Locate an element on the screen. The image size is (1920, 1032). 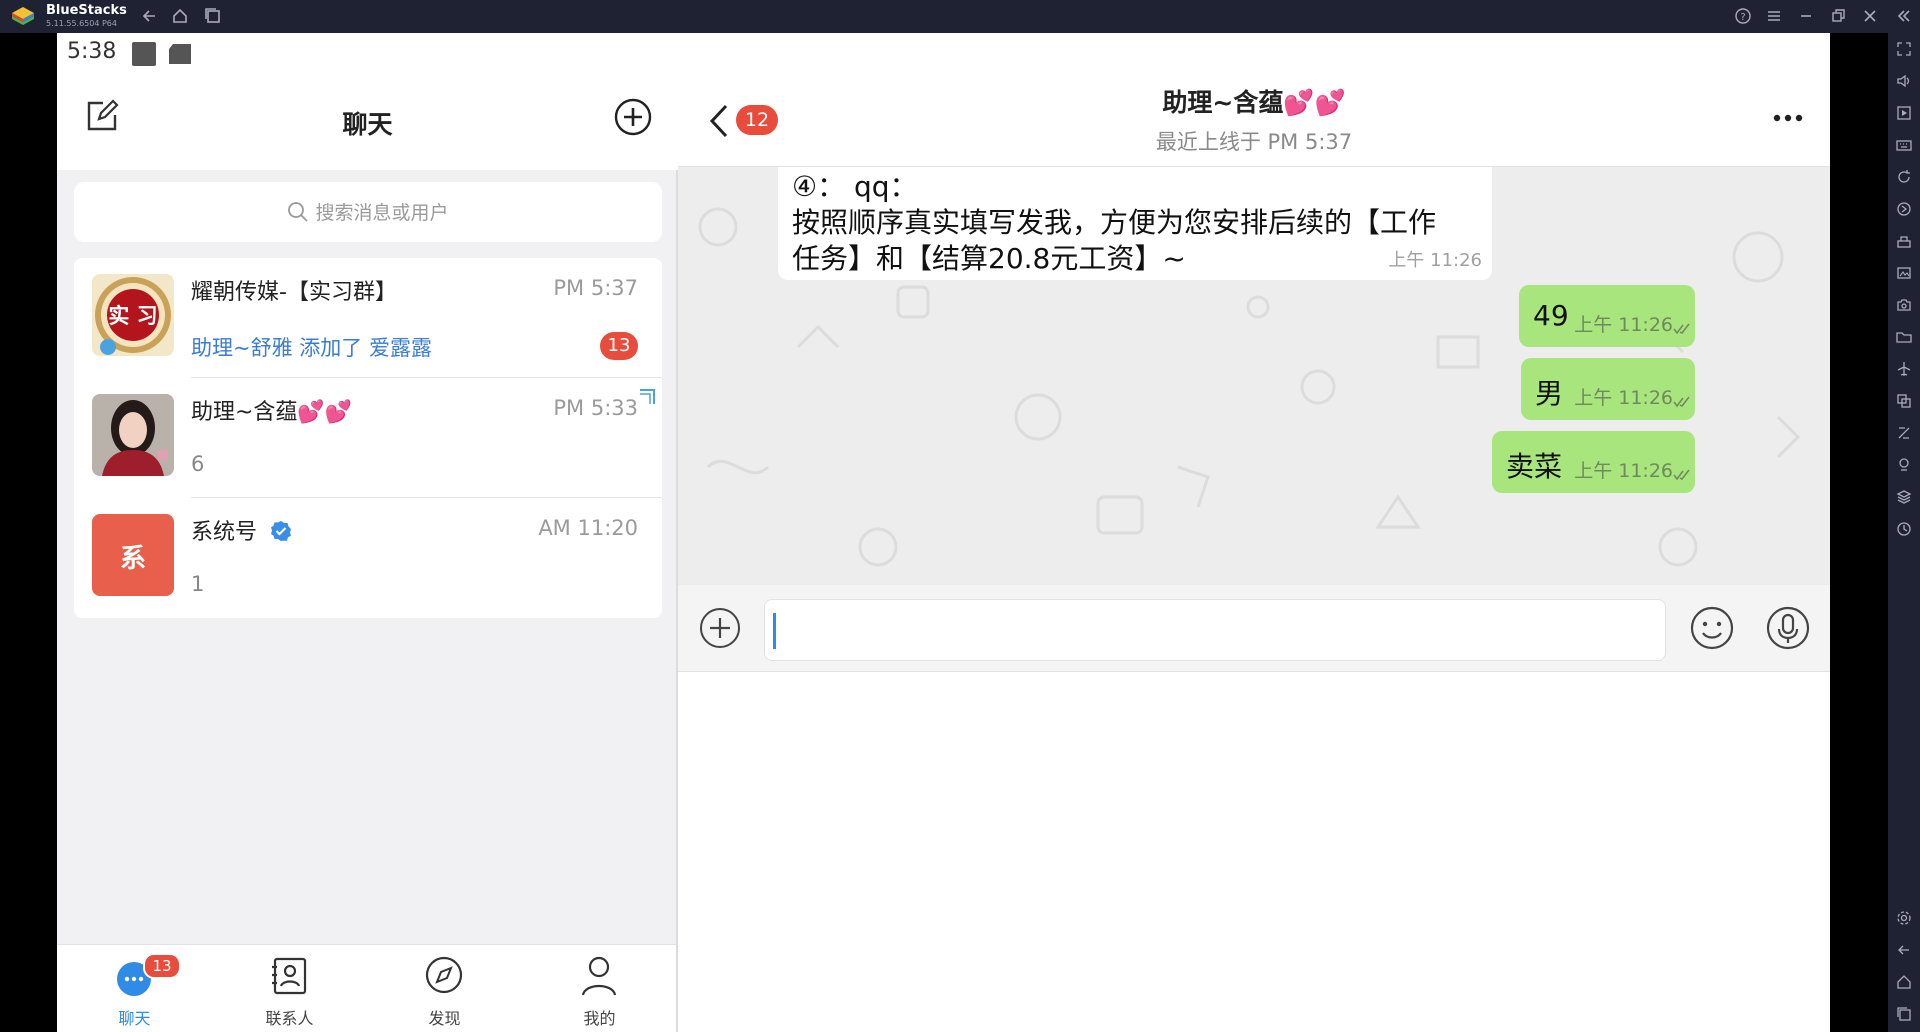
chat-list: 实 习 耀朝传媒-【实习群】 PM 5:37 助理~舒雅 添加了 爱露露 13 is located at coordinates (368, 438).